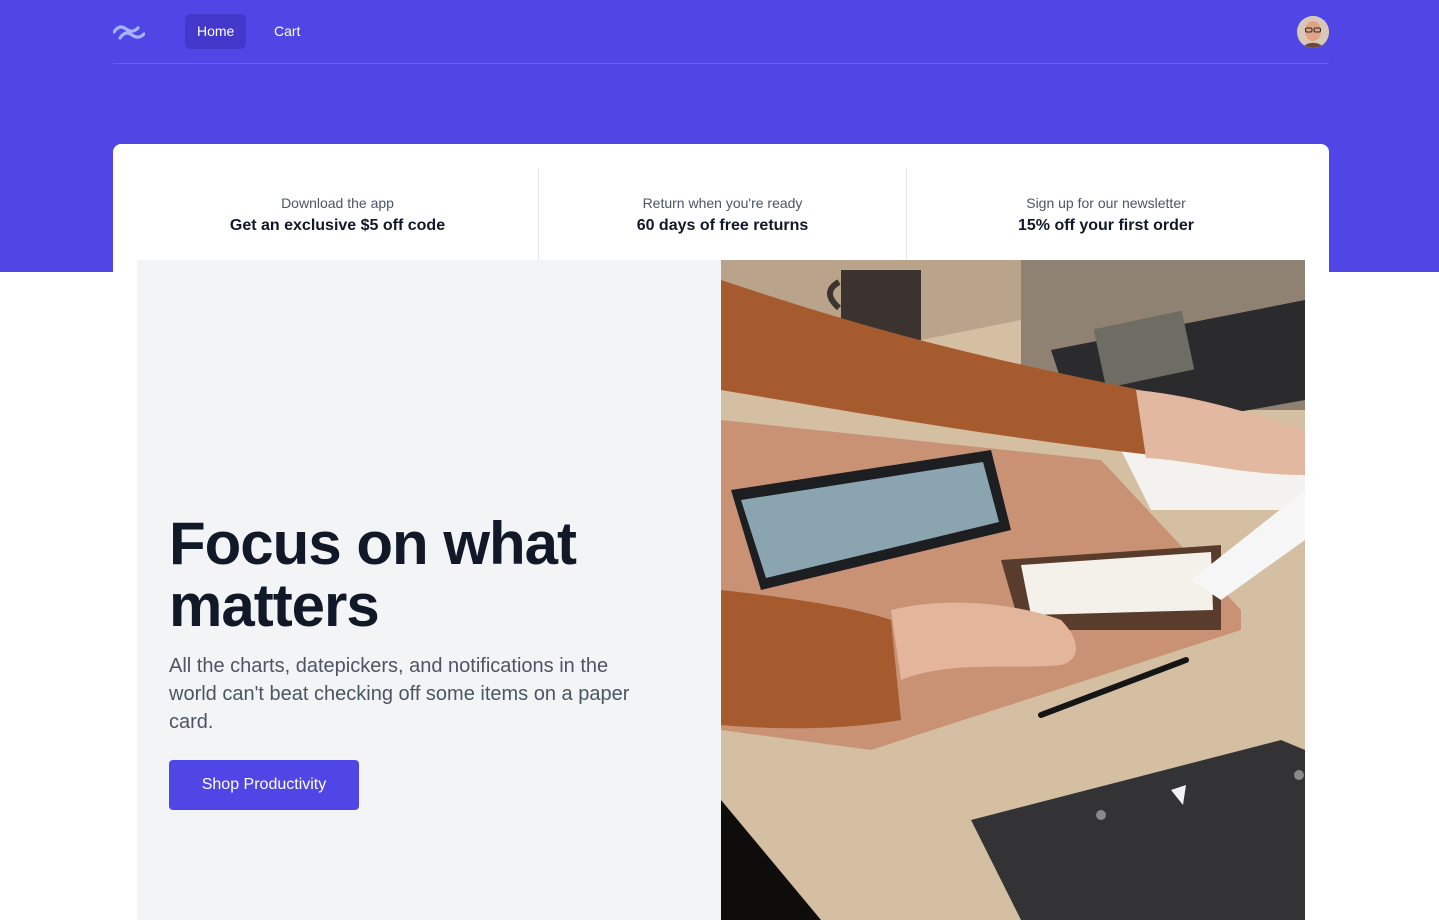 Image resolution: width=1439 pixels, height=920 pixels. Describe the element at coordinates (287, 31) in the screenshot. I see `nav-cart-link: Cart` at that location.